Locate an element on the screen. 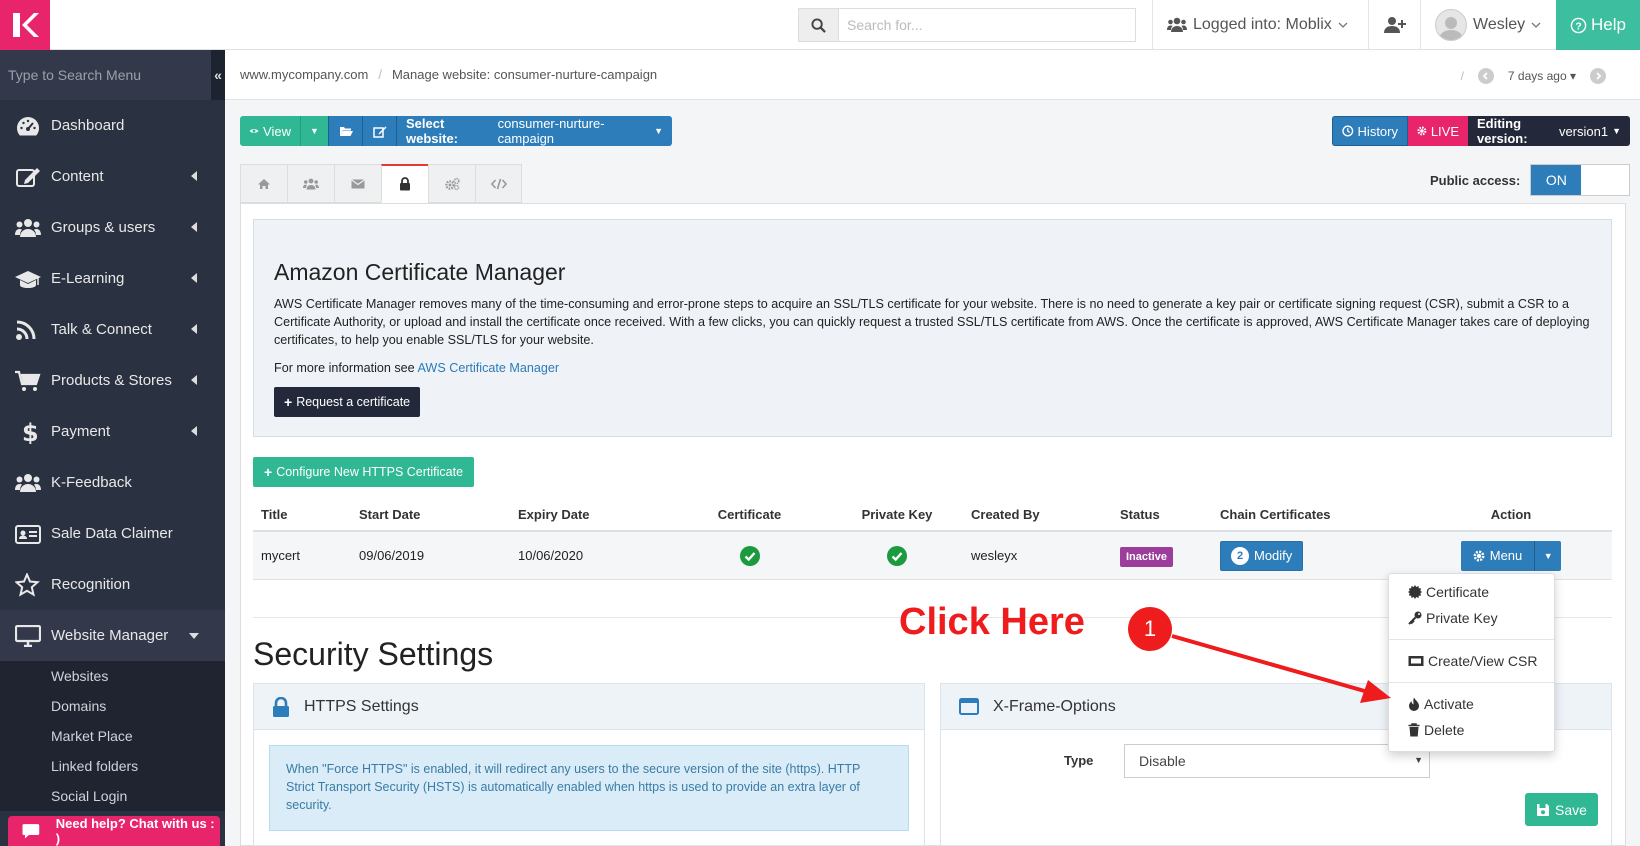 The image size is (1640, 846). save-button: Save is located at coordinates (1561, 809).